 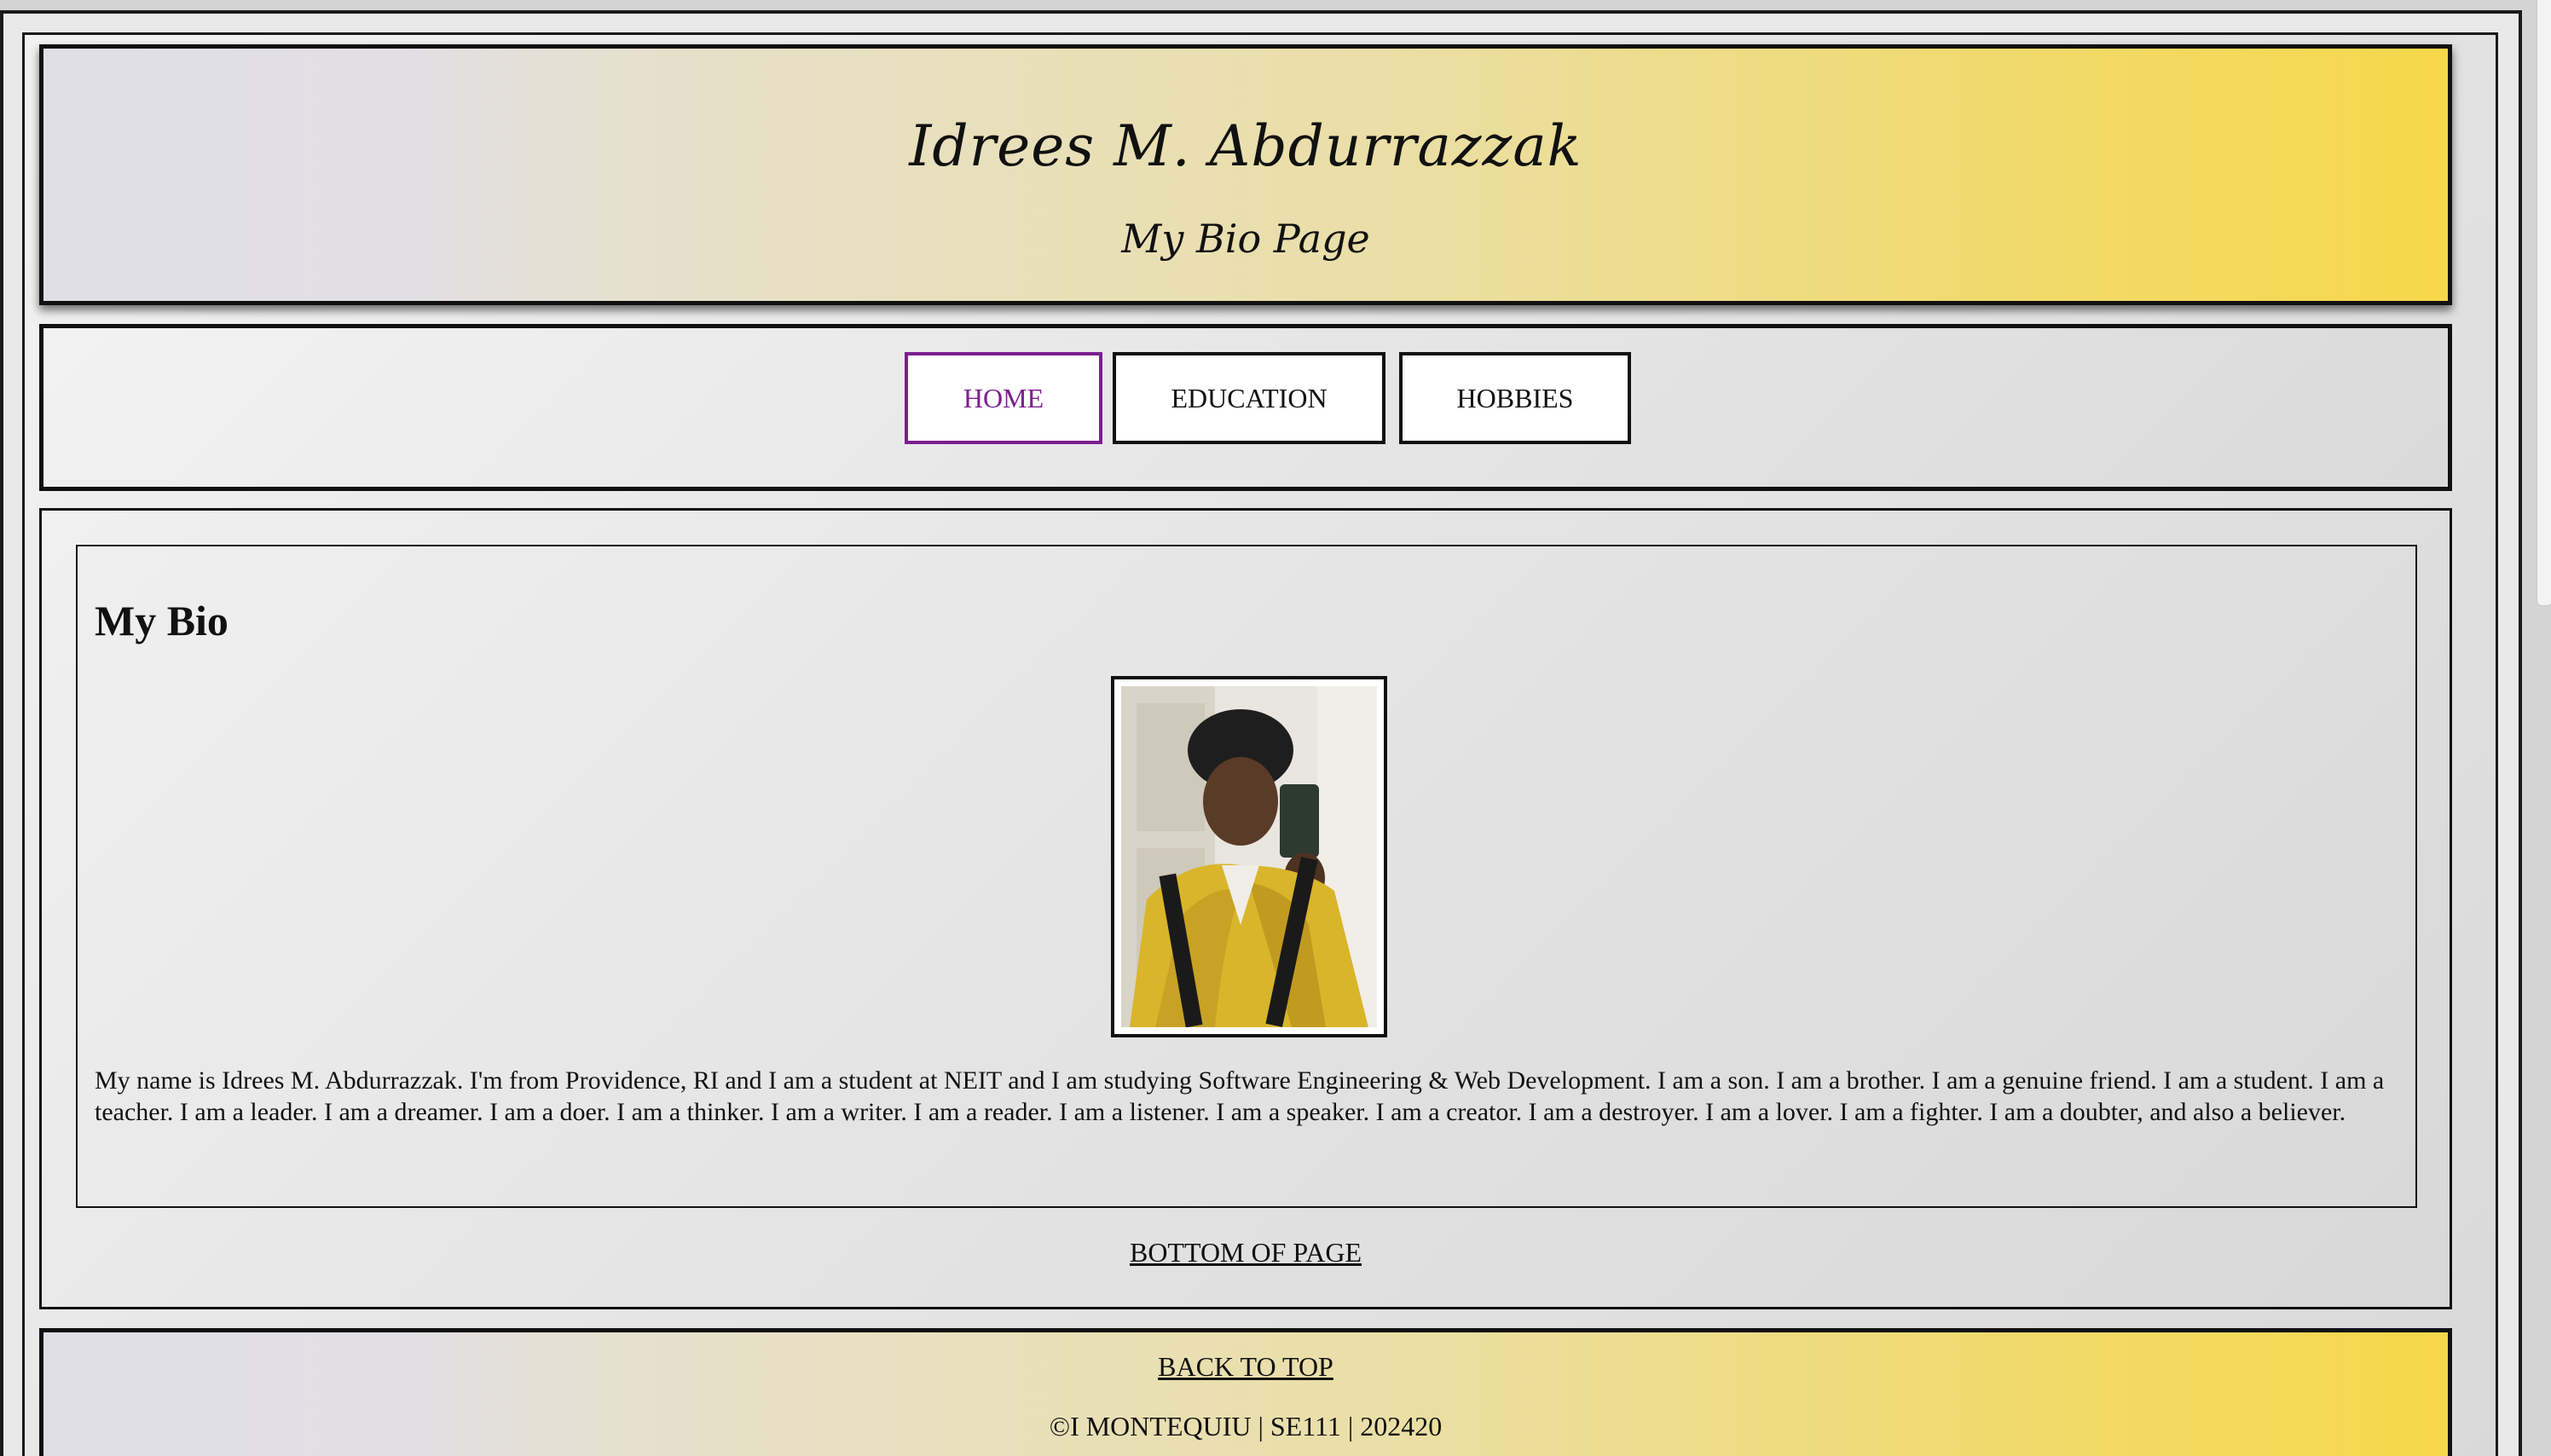 I want to click on copyright-text: ©I MONTEQUIU | SE111 | 202420, so click(x=1246, y=1426).